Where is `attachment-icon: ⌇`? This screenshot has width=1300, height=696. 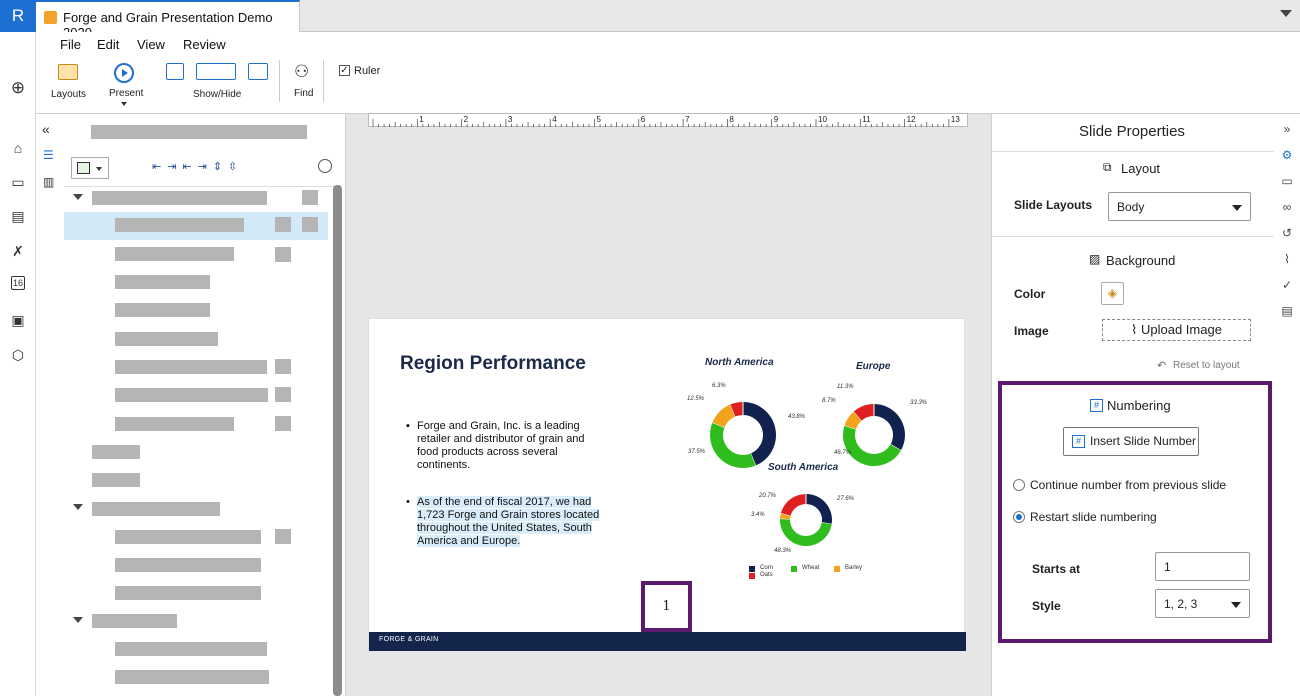
attachment-icon: ⌇ is located at coordinates (1287, 260).